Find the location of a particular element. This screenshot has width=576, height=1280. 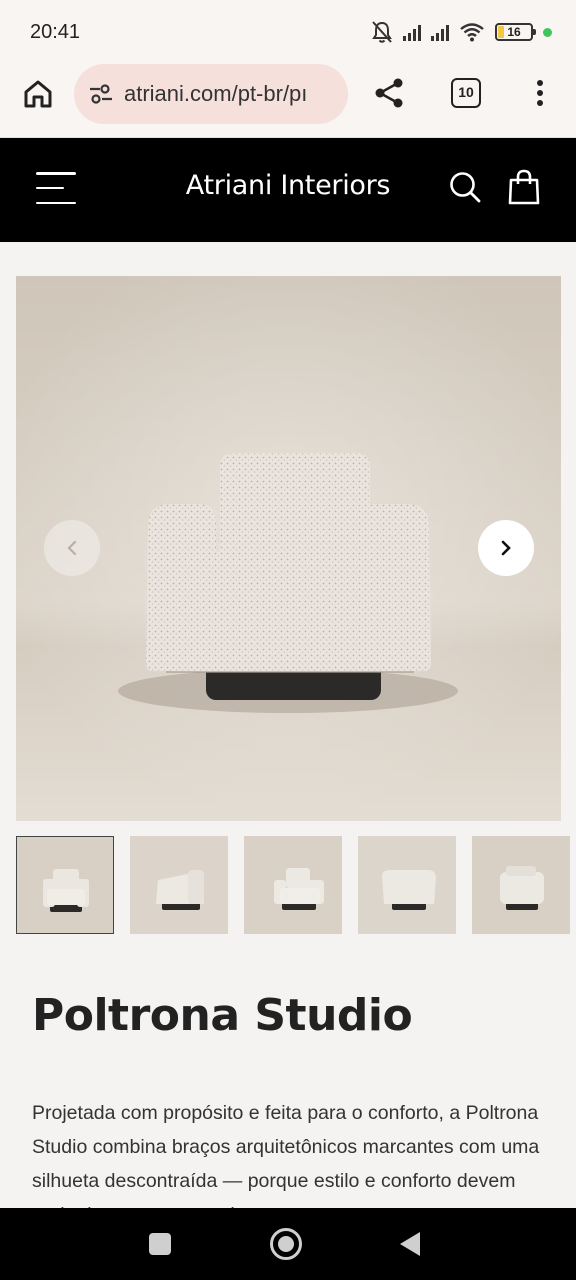

chevron-right-icon is located at coordinates (506, 548).